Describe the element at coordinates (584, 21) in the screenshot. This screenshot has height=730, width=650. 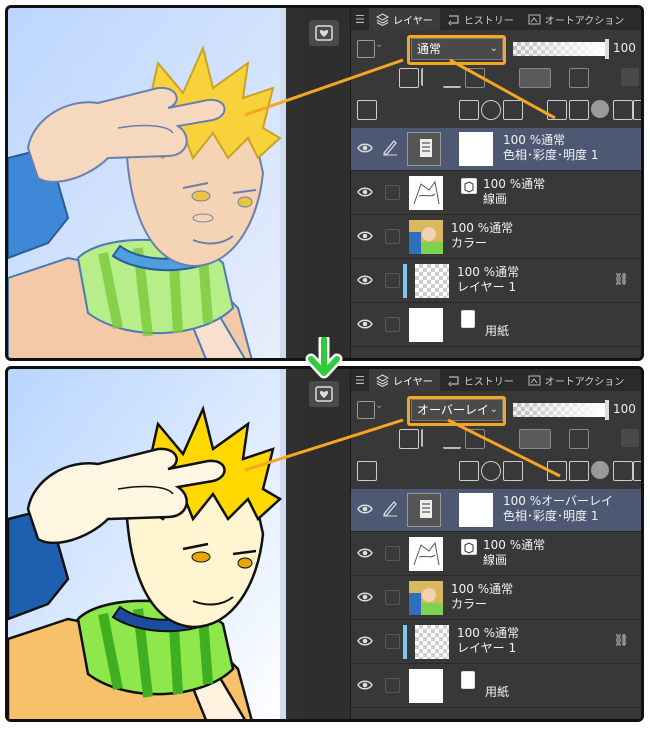
I see `tab-auto-action-label: オートアクション` at that location.